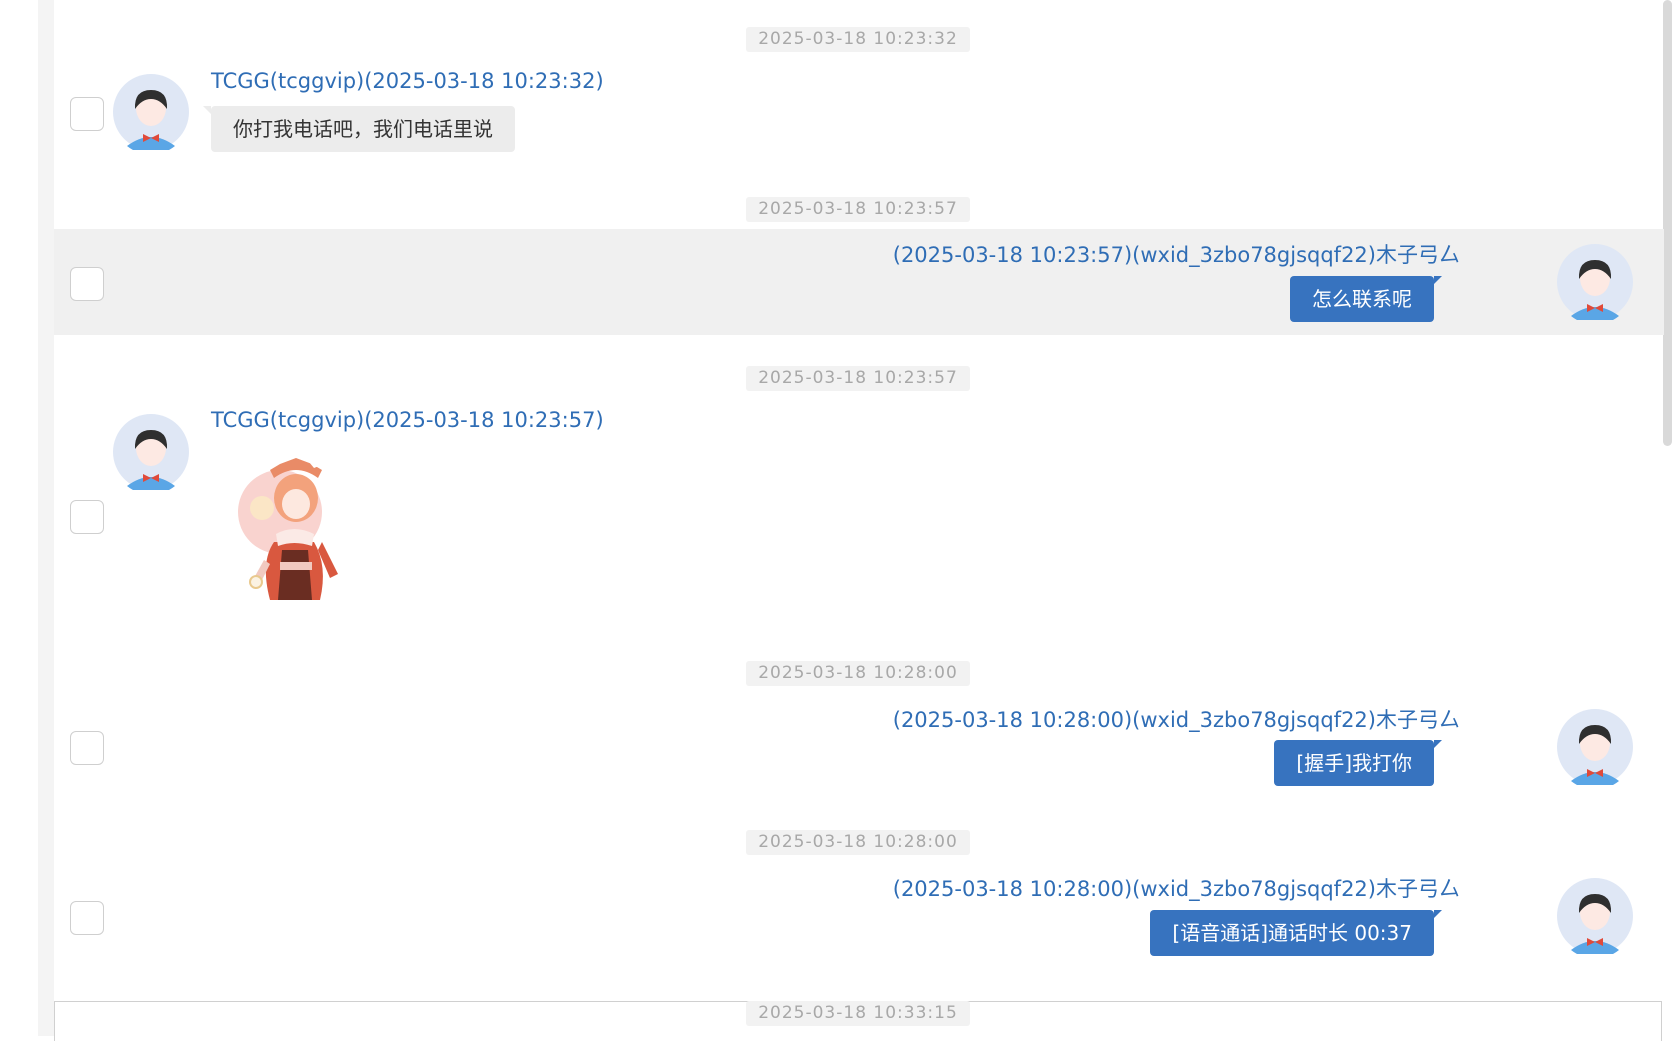 The width and height of the screenshot is (1675, 1041). What do you see at coordinates (1667, 518) in the screenshot?
I see `scrollbar-track` at bounding box center [1667, 518].